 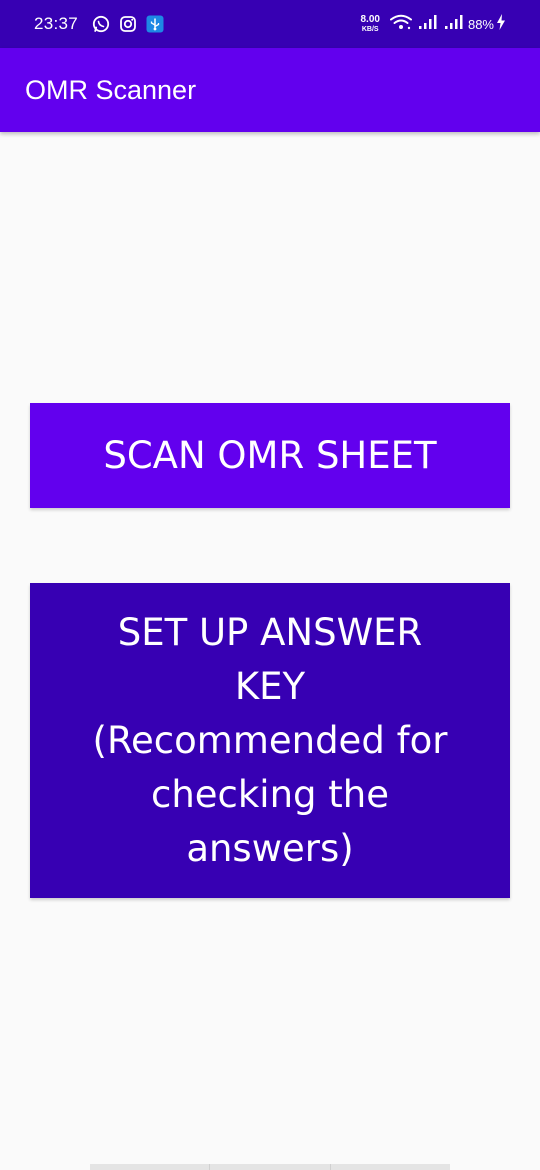 I want to click on network-speed: 8.00 KB/S, so click(x=370, y=24).